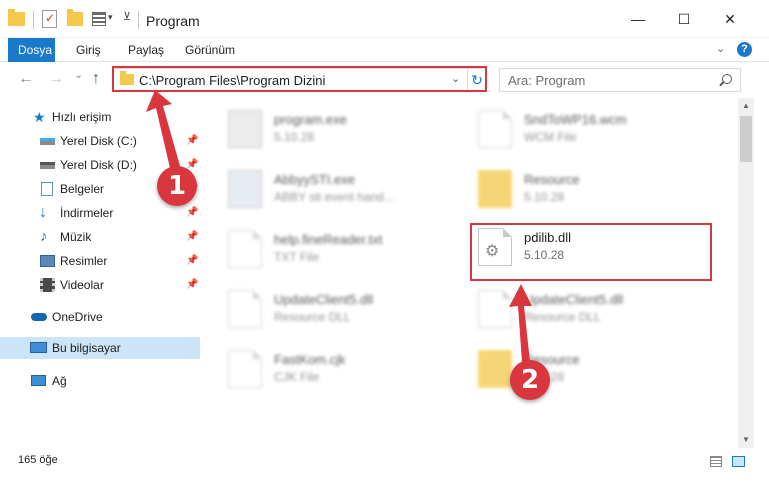 Image resolution: width=769 pixels, height=487 pixels. Describe the element at coordinates (100, 381) in the screenshot. I see `sidebar-item-network: Ağ` at that location.